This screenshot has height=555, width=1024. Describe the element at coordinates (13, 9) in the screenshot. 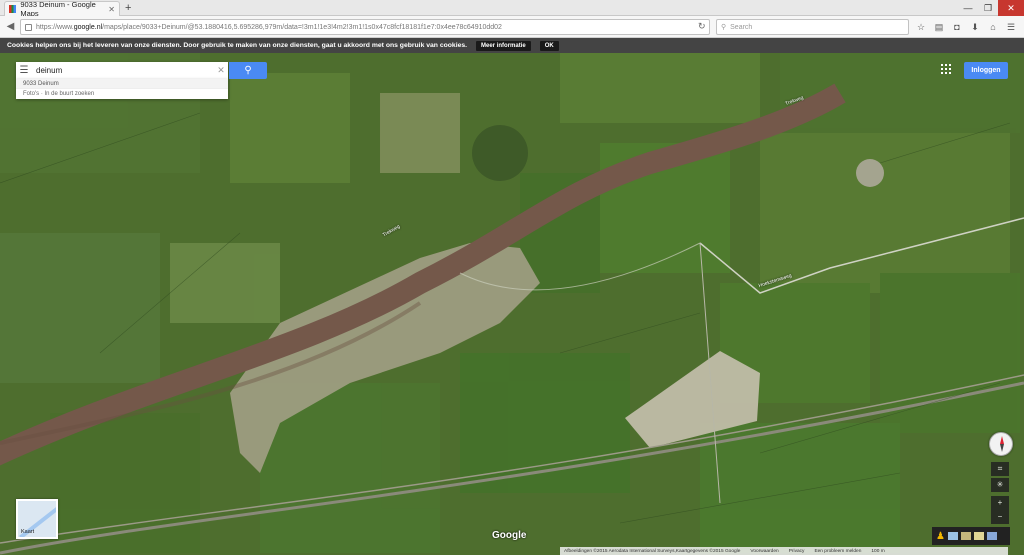

I see `maps-favicon-icon` at that location.